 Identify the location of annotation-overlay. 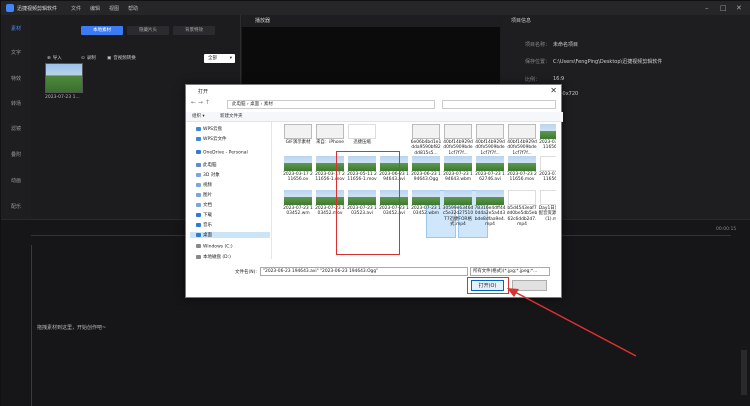
(572, 322).